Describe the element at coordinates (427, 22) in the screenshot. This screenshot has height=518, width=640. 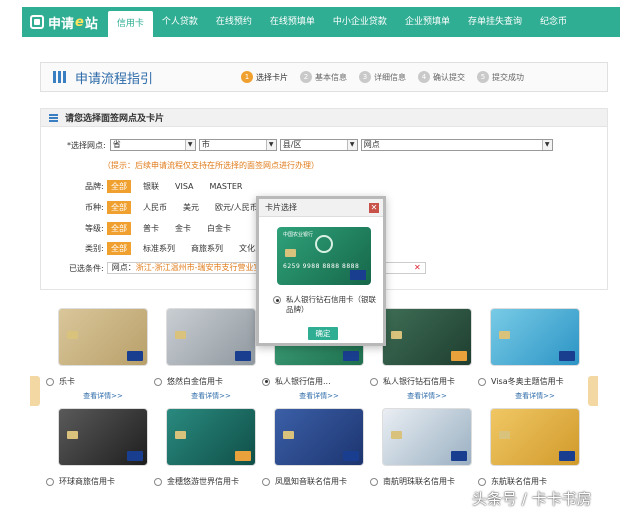
I see `nav-item-corp-prefill: 企业预填单` at that location.